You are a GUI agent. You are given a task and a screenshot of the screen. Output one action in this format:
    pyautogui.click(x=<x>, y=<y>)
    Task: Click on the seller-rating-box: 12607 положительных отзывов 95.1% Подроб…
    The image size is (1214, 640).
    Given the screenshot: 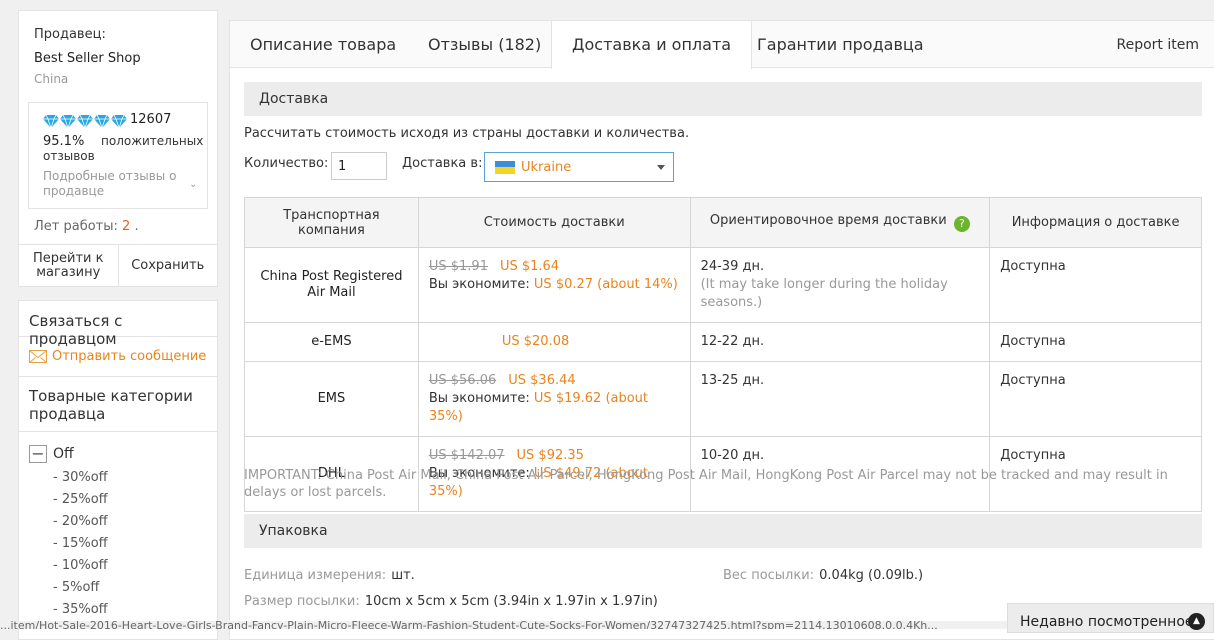 What is the action you would take?
    pyautogui.click(x=118, y=155)
    